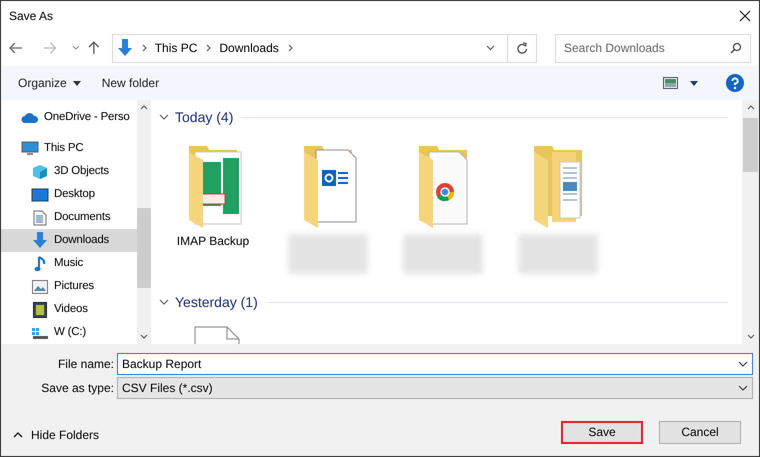 Image resolution: width=760 pixels, height=457 pixels. What do you see at coordinates (69, 286) in the screenshot?
I see `sidebar-item: Pictures` at bounding box center [69, 286].